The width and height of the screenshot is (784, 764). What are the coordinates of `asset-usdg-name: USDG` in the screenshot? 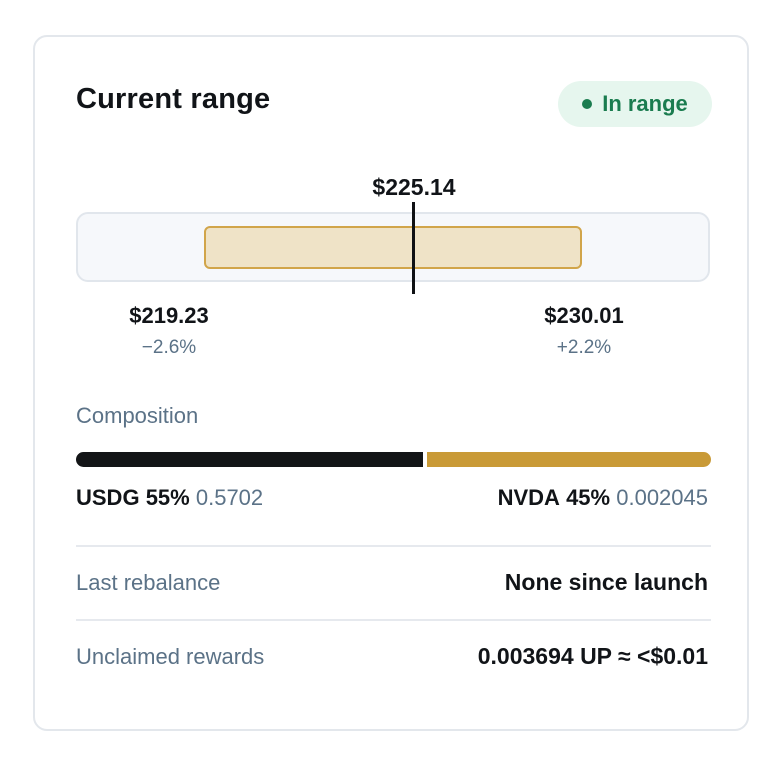 It's located at (108, 497).